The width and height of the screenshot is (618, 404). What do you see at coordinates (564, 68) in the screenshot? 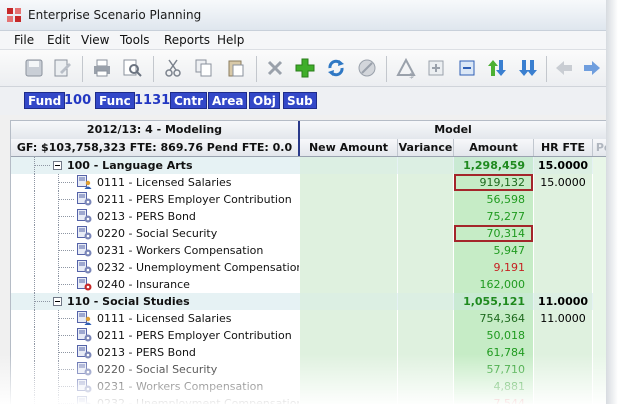
I see `back-arrow-icon` at bounding box center [564, 68].